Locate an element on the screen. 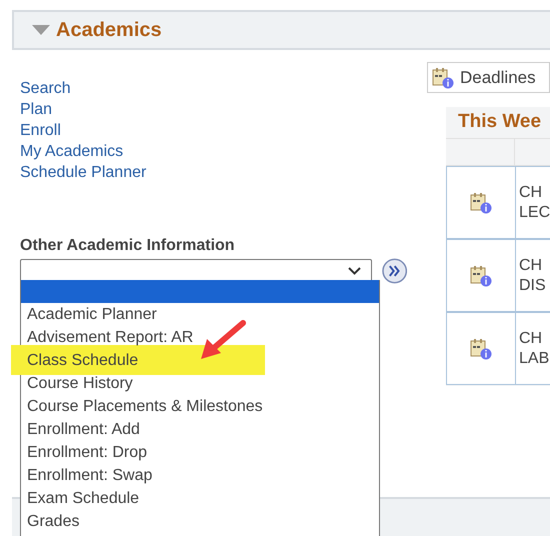 Image resolution: width=550 pixels, height=536 pixels. dropdown-option: Academic Planner is located at coordinates (90, 314).